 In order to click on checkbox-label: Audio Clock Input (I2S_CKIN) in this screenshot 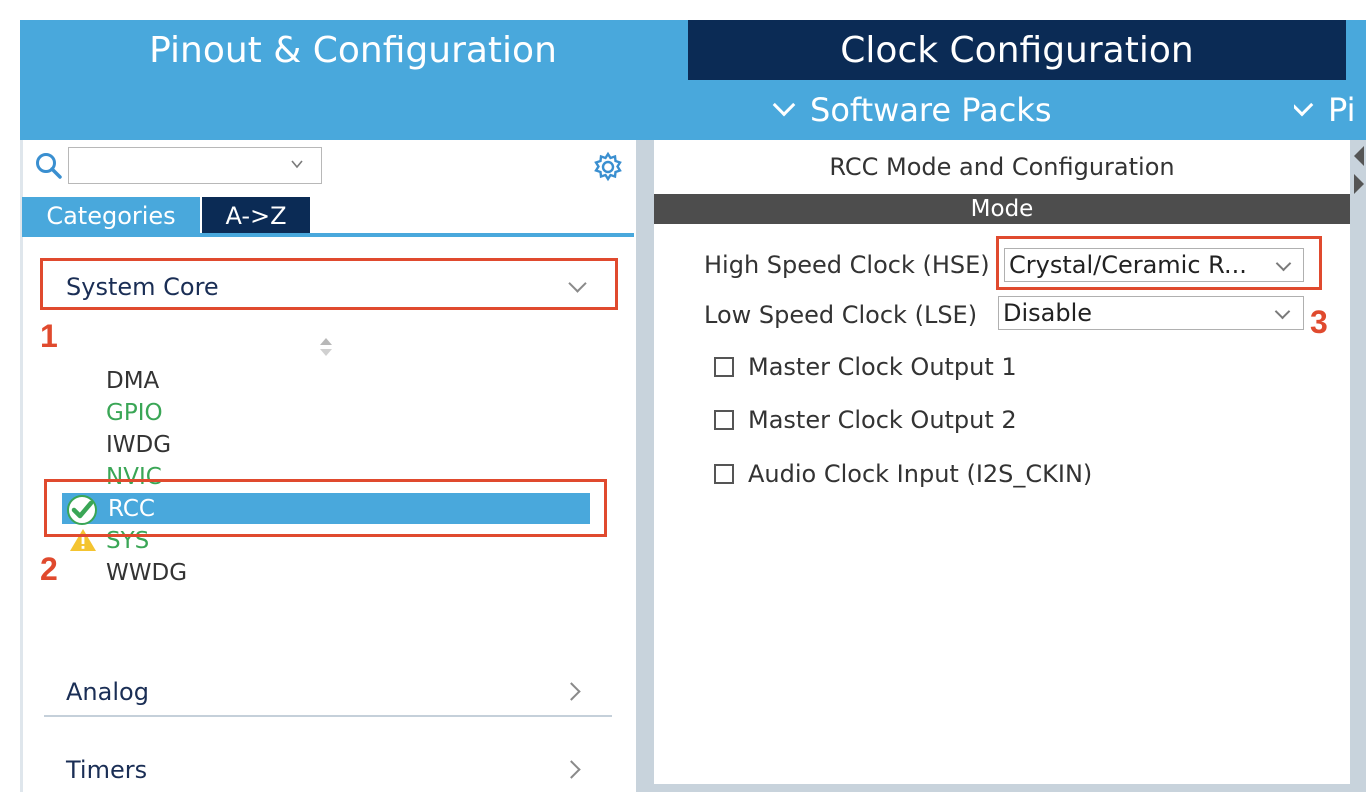, I will do `click(920, 474)`.